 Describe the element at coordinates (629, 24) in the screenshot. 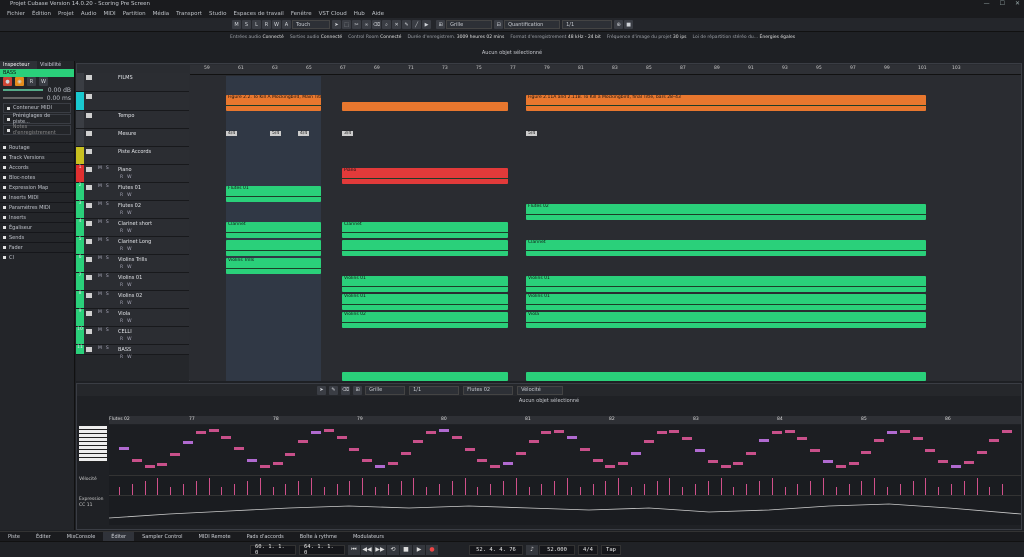

I see `color-icon: ■` at that location.